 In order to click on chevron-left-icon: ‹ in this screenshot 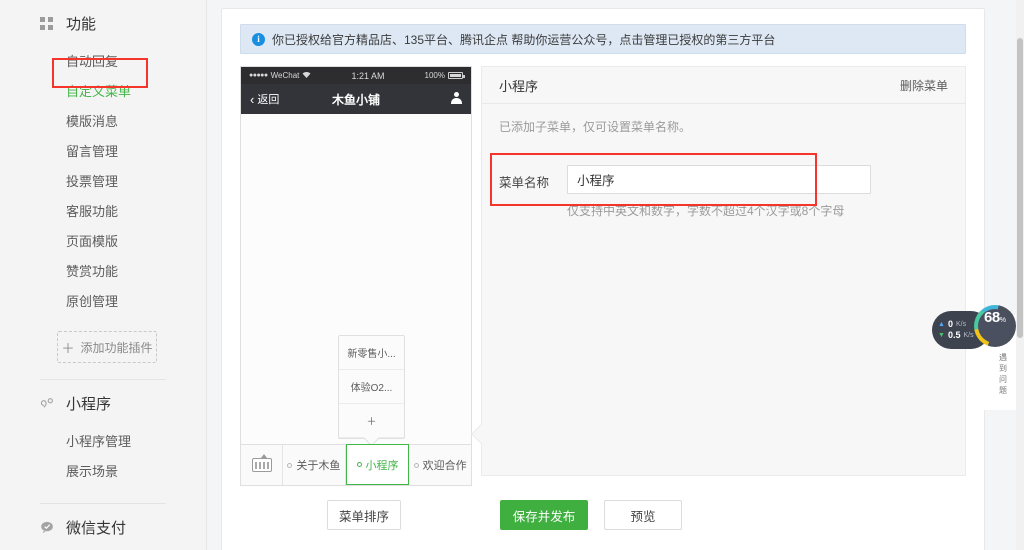, I will do `click(252, 99)`.